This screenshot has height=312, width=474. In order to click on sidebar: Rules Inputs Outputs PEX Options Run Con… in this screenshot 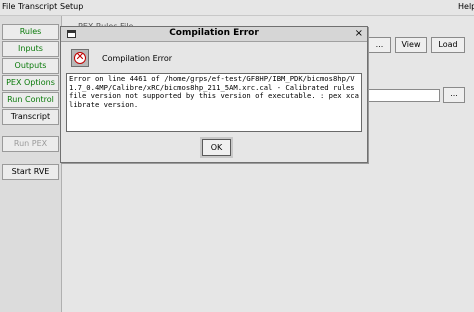, I will do `click(31, 164)`.